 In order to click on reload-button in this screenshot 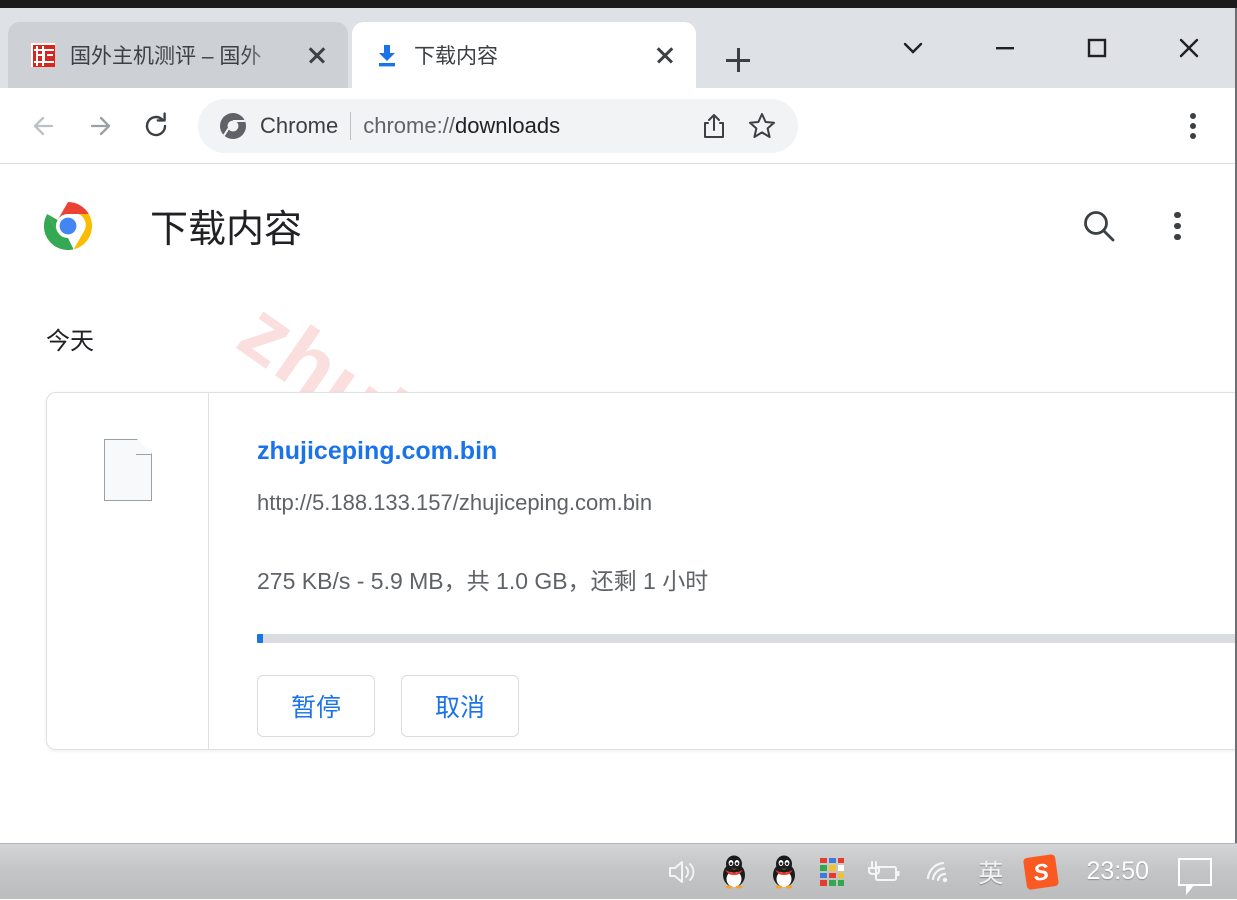, I will do `click(156, 126)`.